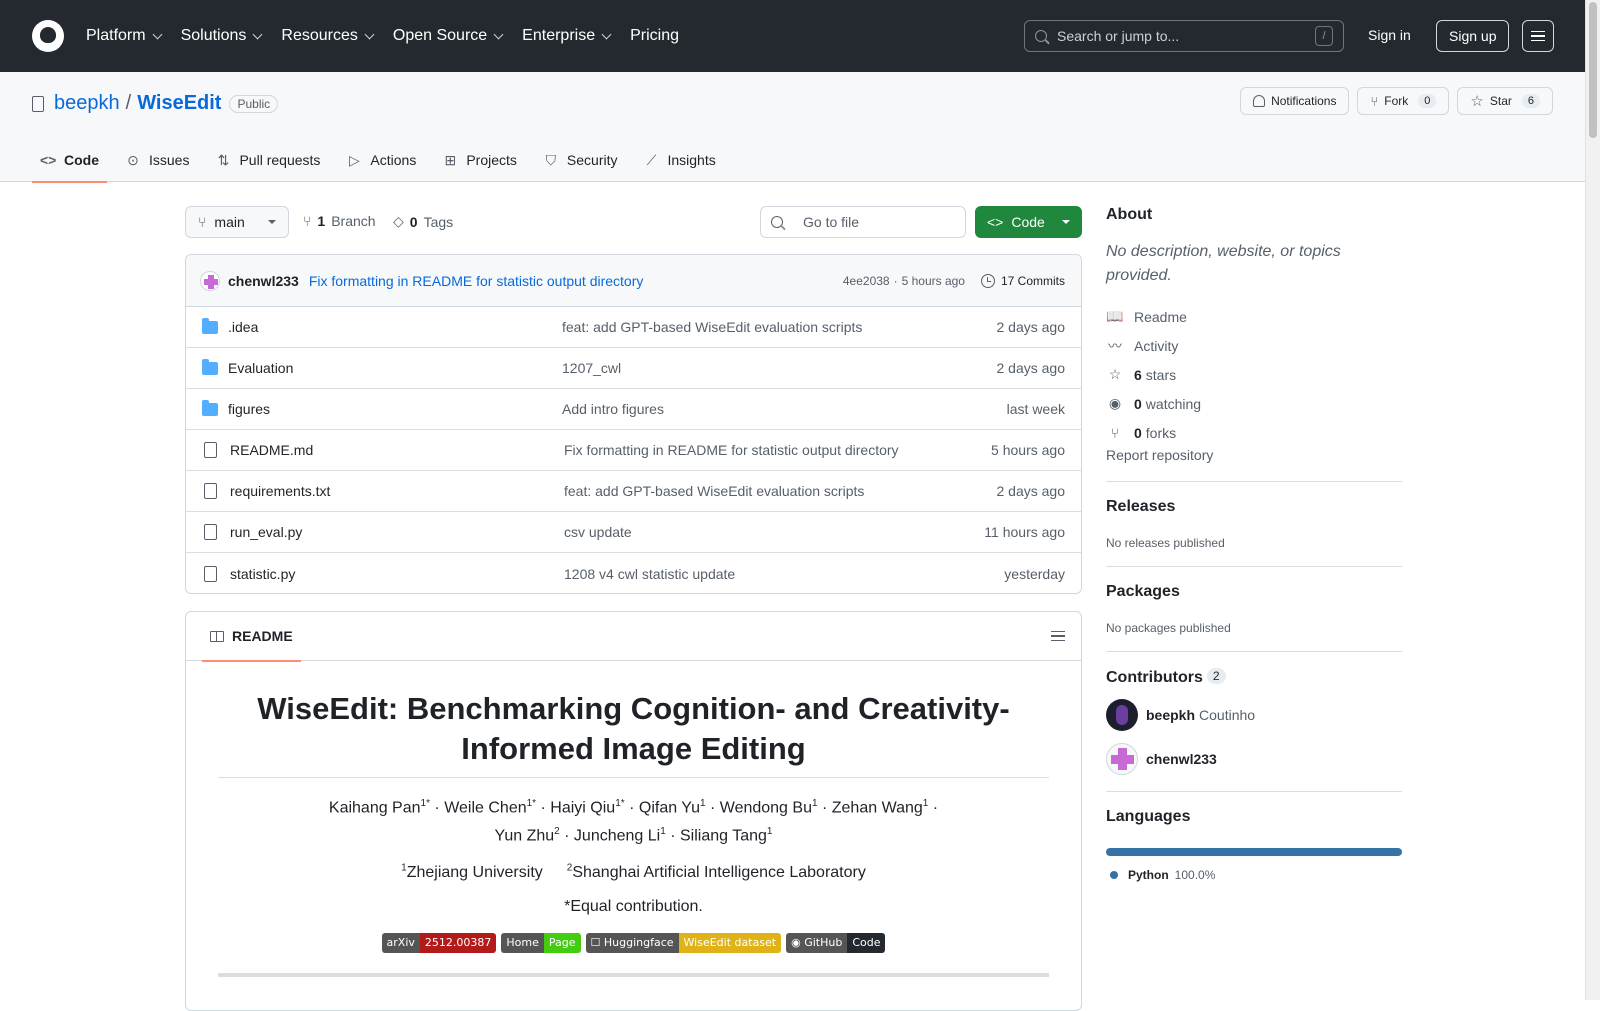  What do you see at coordinates (354, 159) in the screenshot?
I see `play-icon: ▷` at bounding box center [354, 159].